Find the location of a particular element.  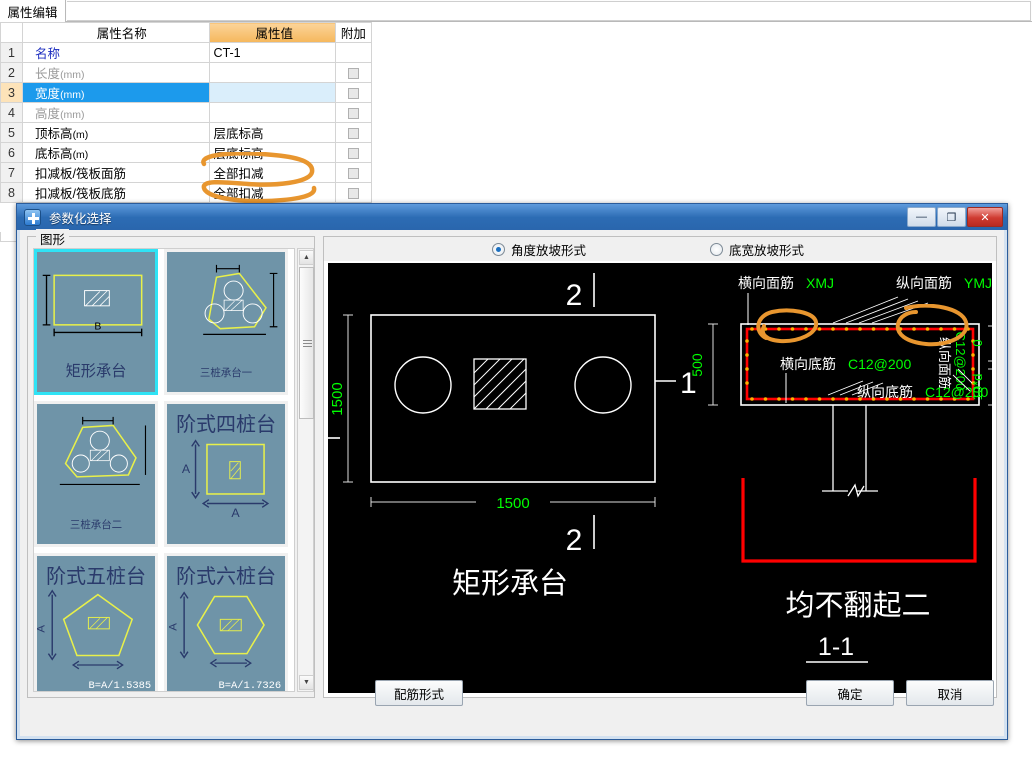

table-row: 3 宽度(mm) is located at coordinates (186, 92).